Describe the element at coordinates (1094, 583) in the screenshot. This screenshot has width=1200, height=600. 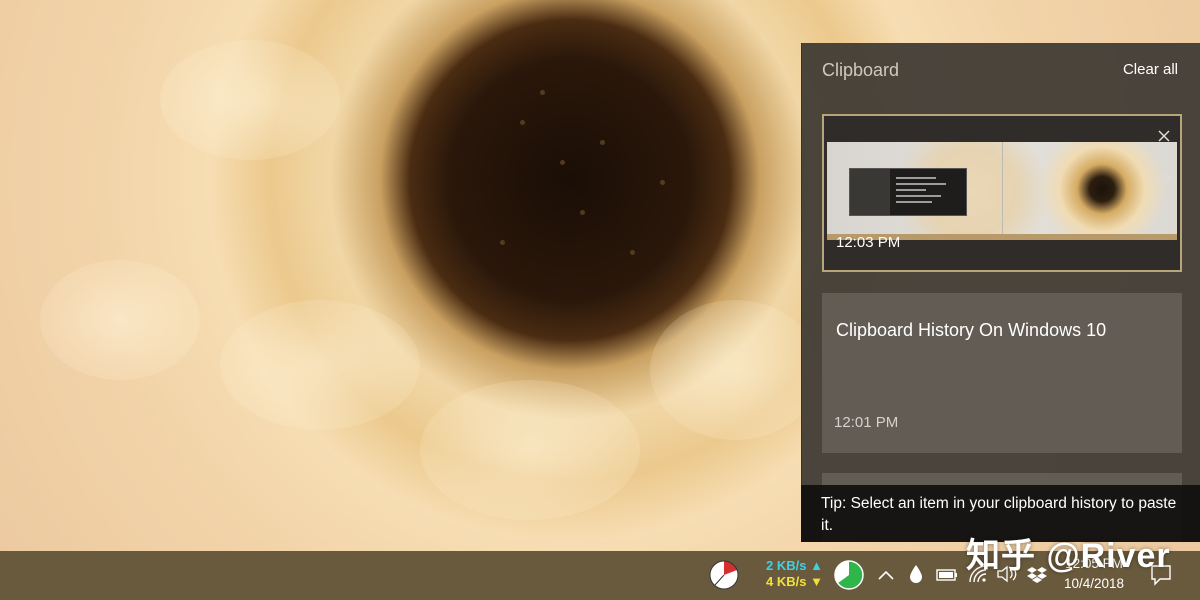
I see `clock-date: 10/4/2018` at that location.